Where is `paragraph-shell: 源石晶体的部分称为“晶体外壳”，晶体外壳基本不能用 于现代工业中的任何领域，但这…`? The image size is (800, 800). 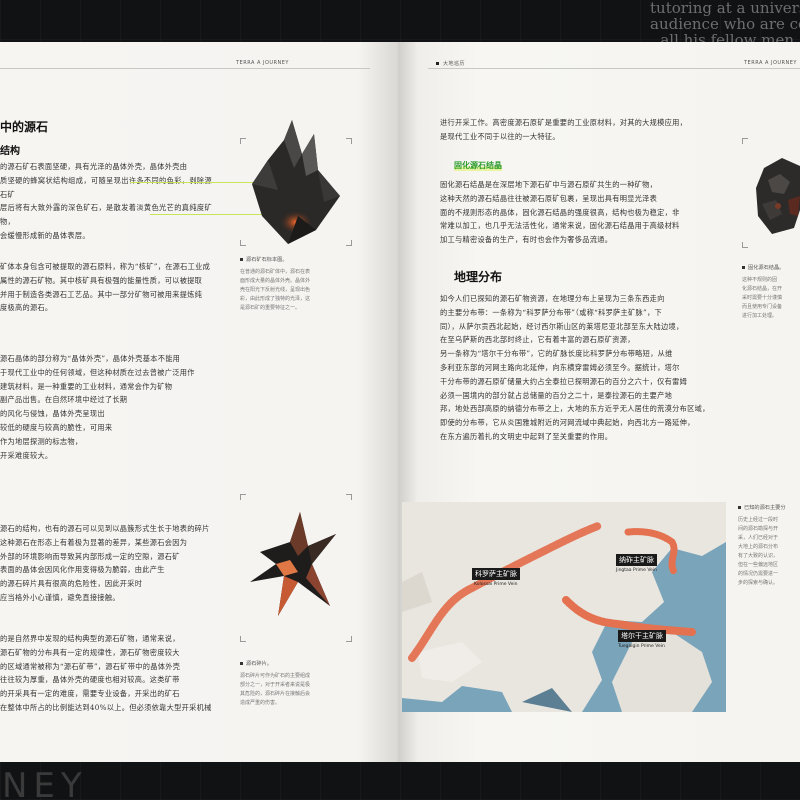
paragraph-shell: 源石晶体的部分称为“晶体外壳”，晶体外壳基本不能用 于现代工业中的任何领域，但这… is located at coordinates (97, 407).